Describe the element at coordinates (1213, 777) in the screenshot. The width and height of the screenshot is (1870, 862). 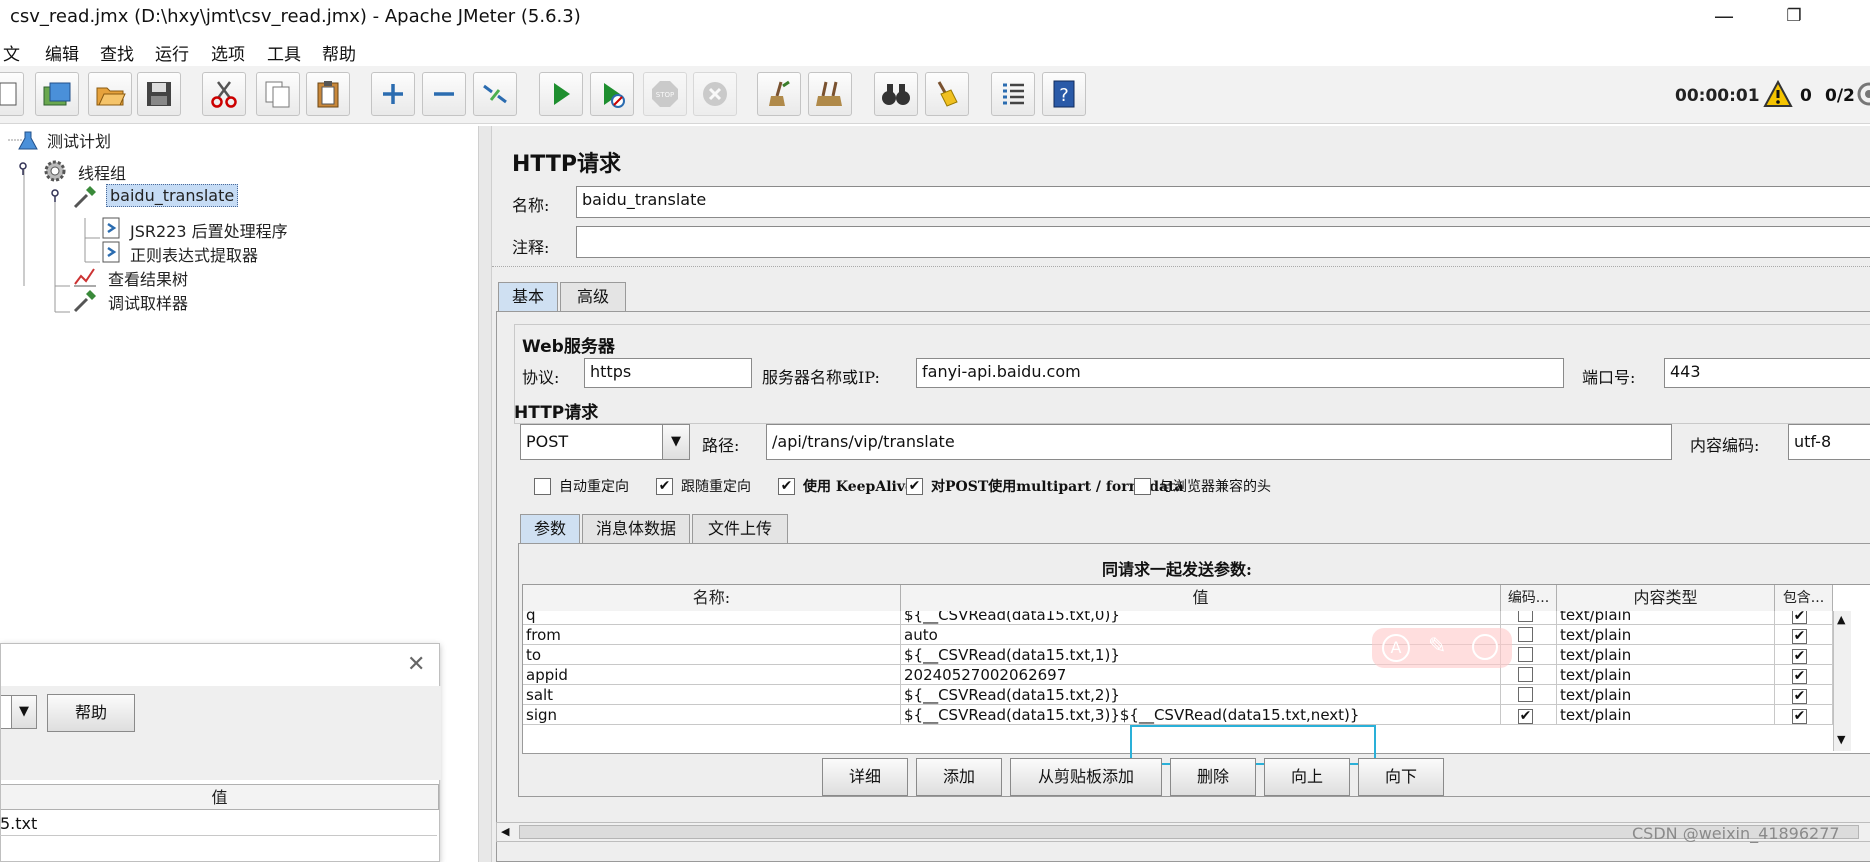
I see `delete-button: 删除` at that location.